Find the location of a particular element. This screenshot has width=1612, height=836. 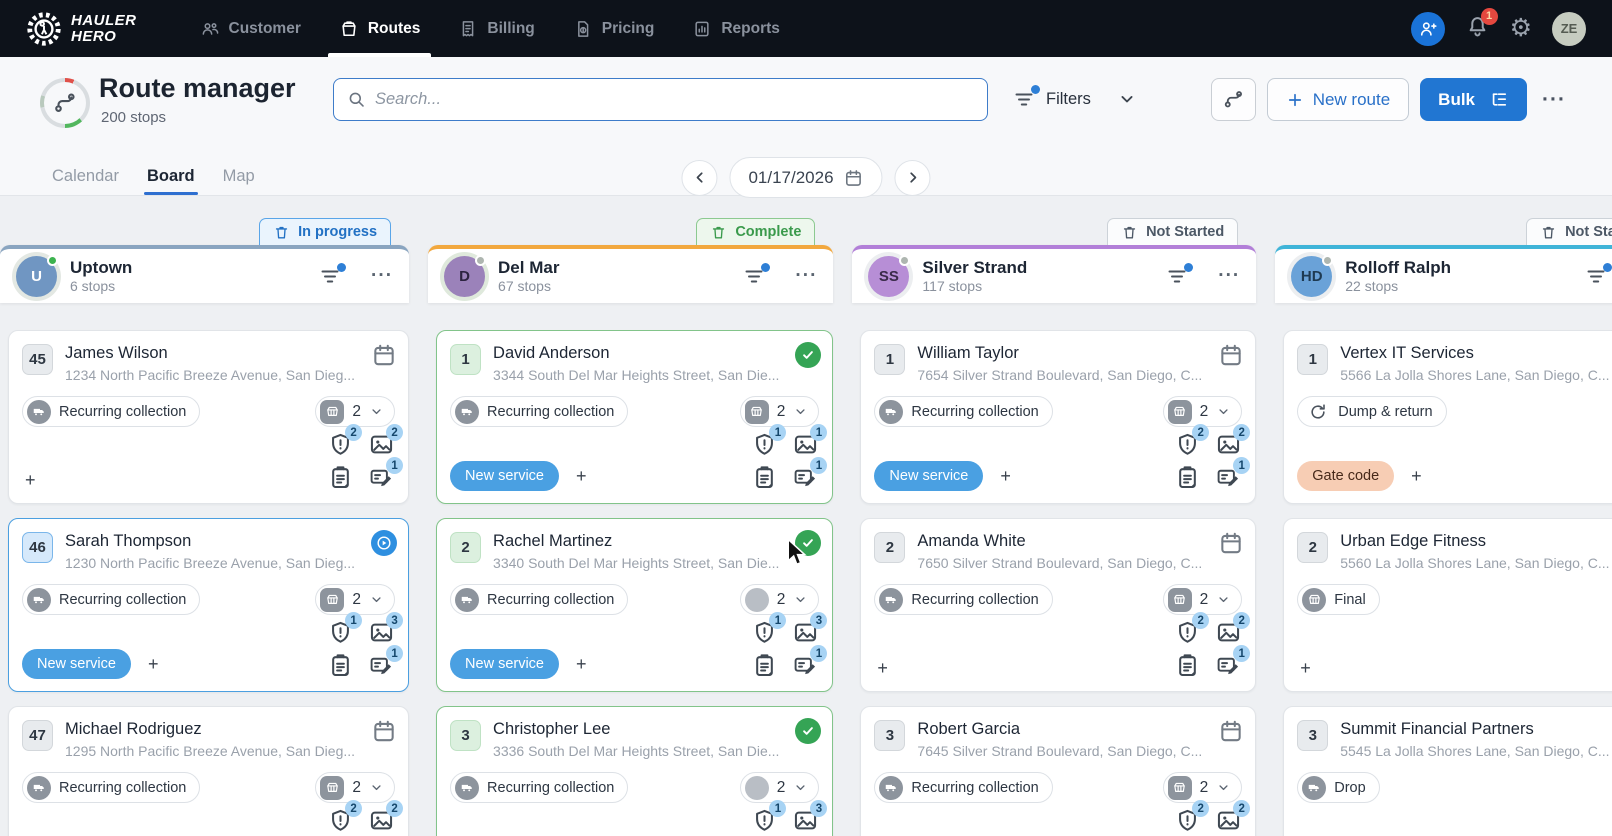

route-view-button is located at coordinates (1233, 99).